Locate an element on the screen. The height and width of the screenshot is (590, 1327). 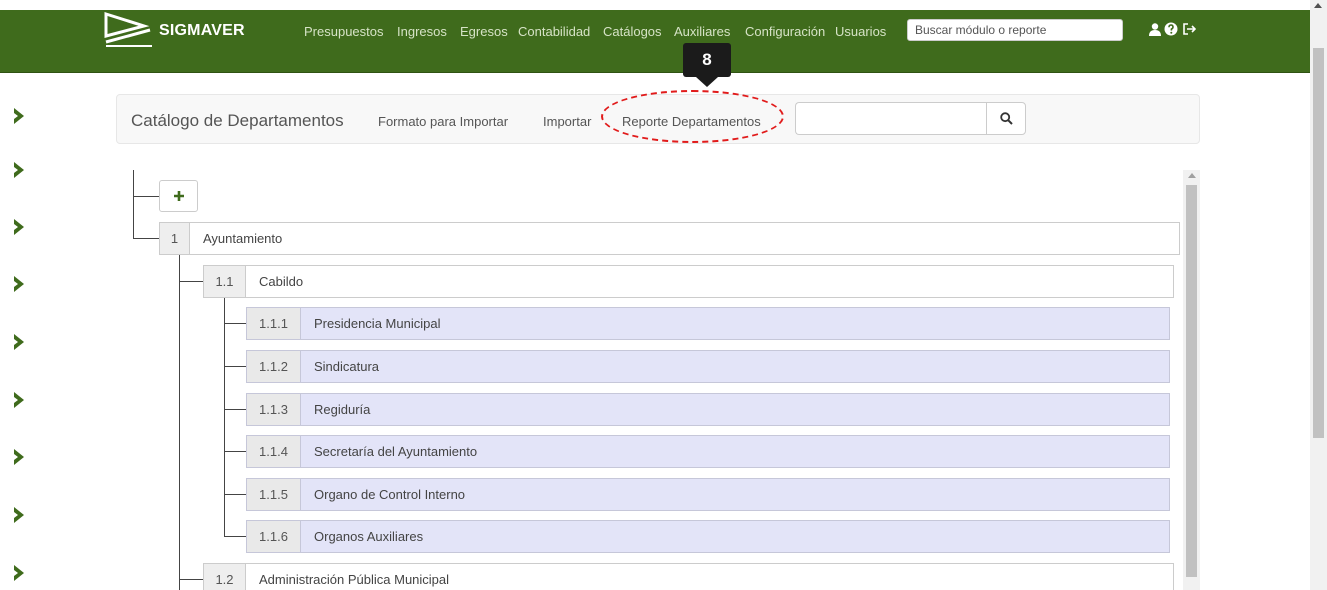
node-number: 1.1.5 is located at coordinates (274, 494).